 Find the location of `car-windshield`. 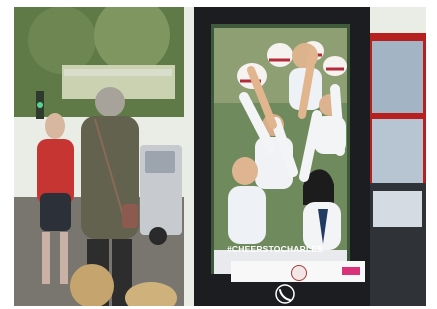

car-windshield is located at coordinates (397, 209).